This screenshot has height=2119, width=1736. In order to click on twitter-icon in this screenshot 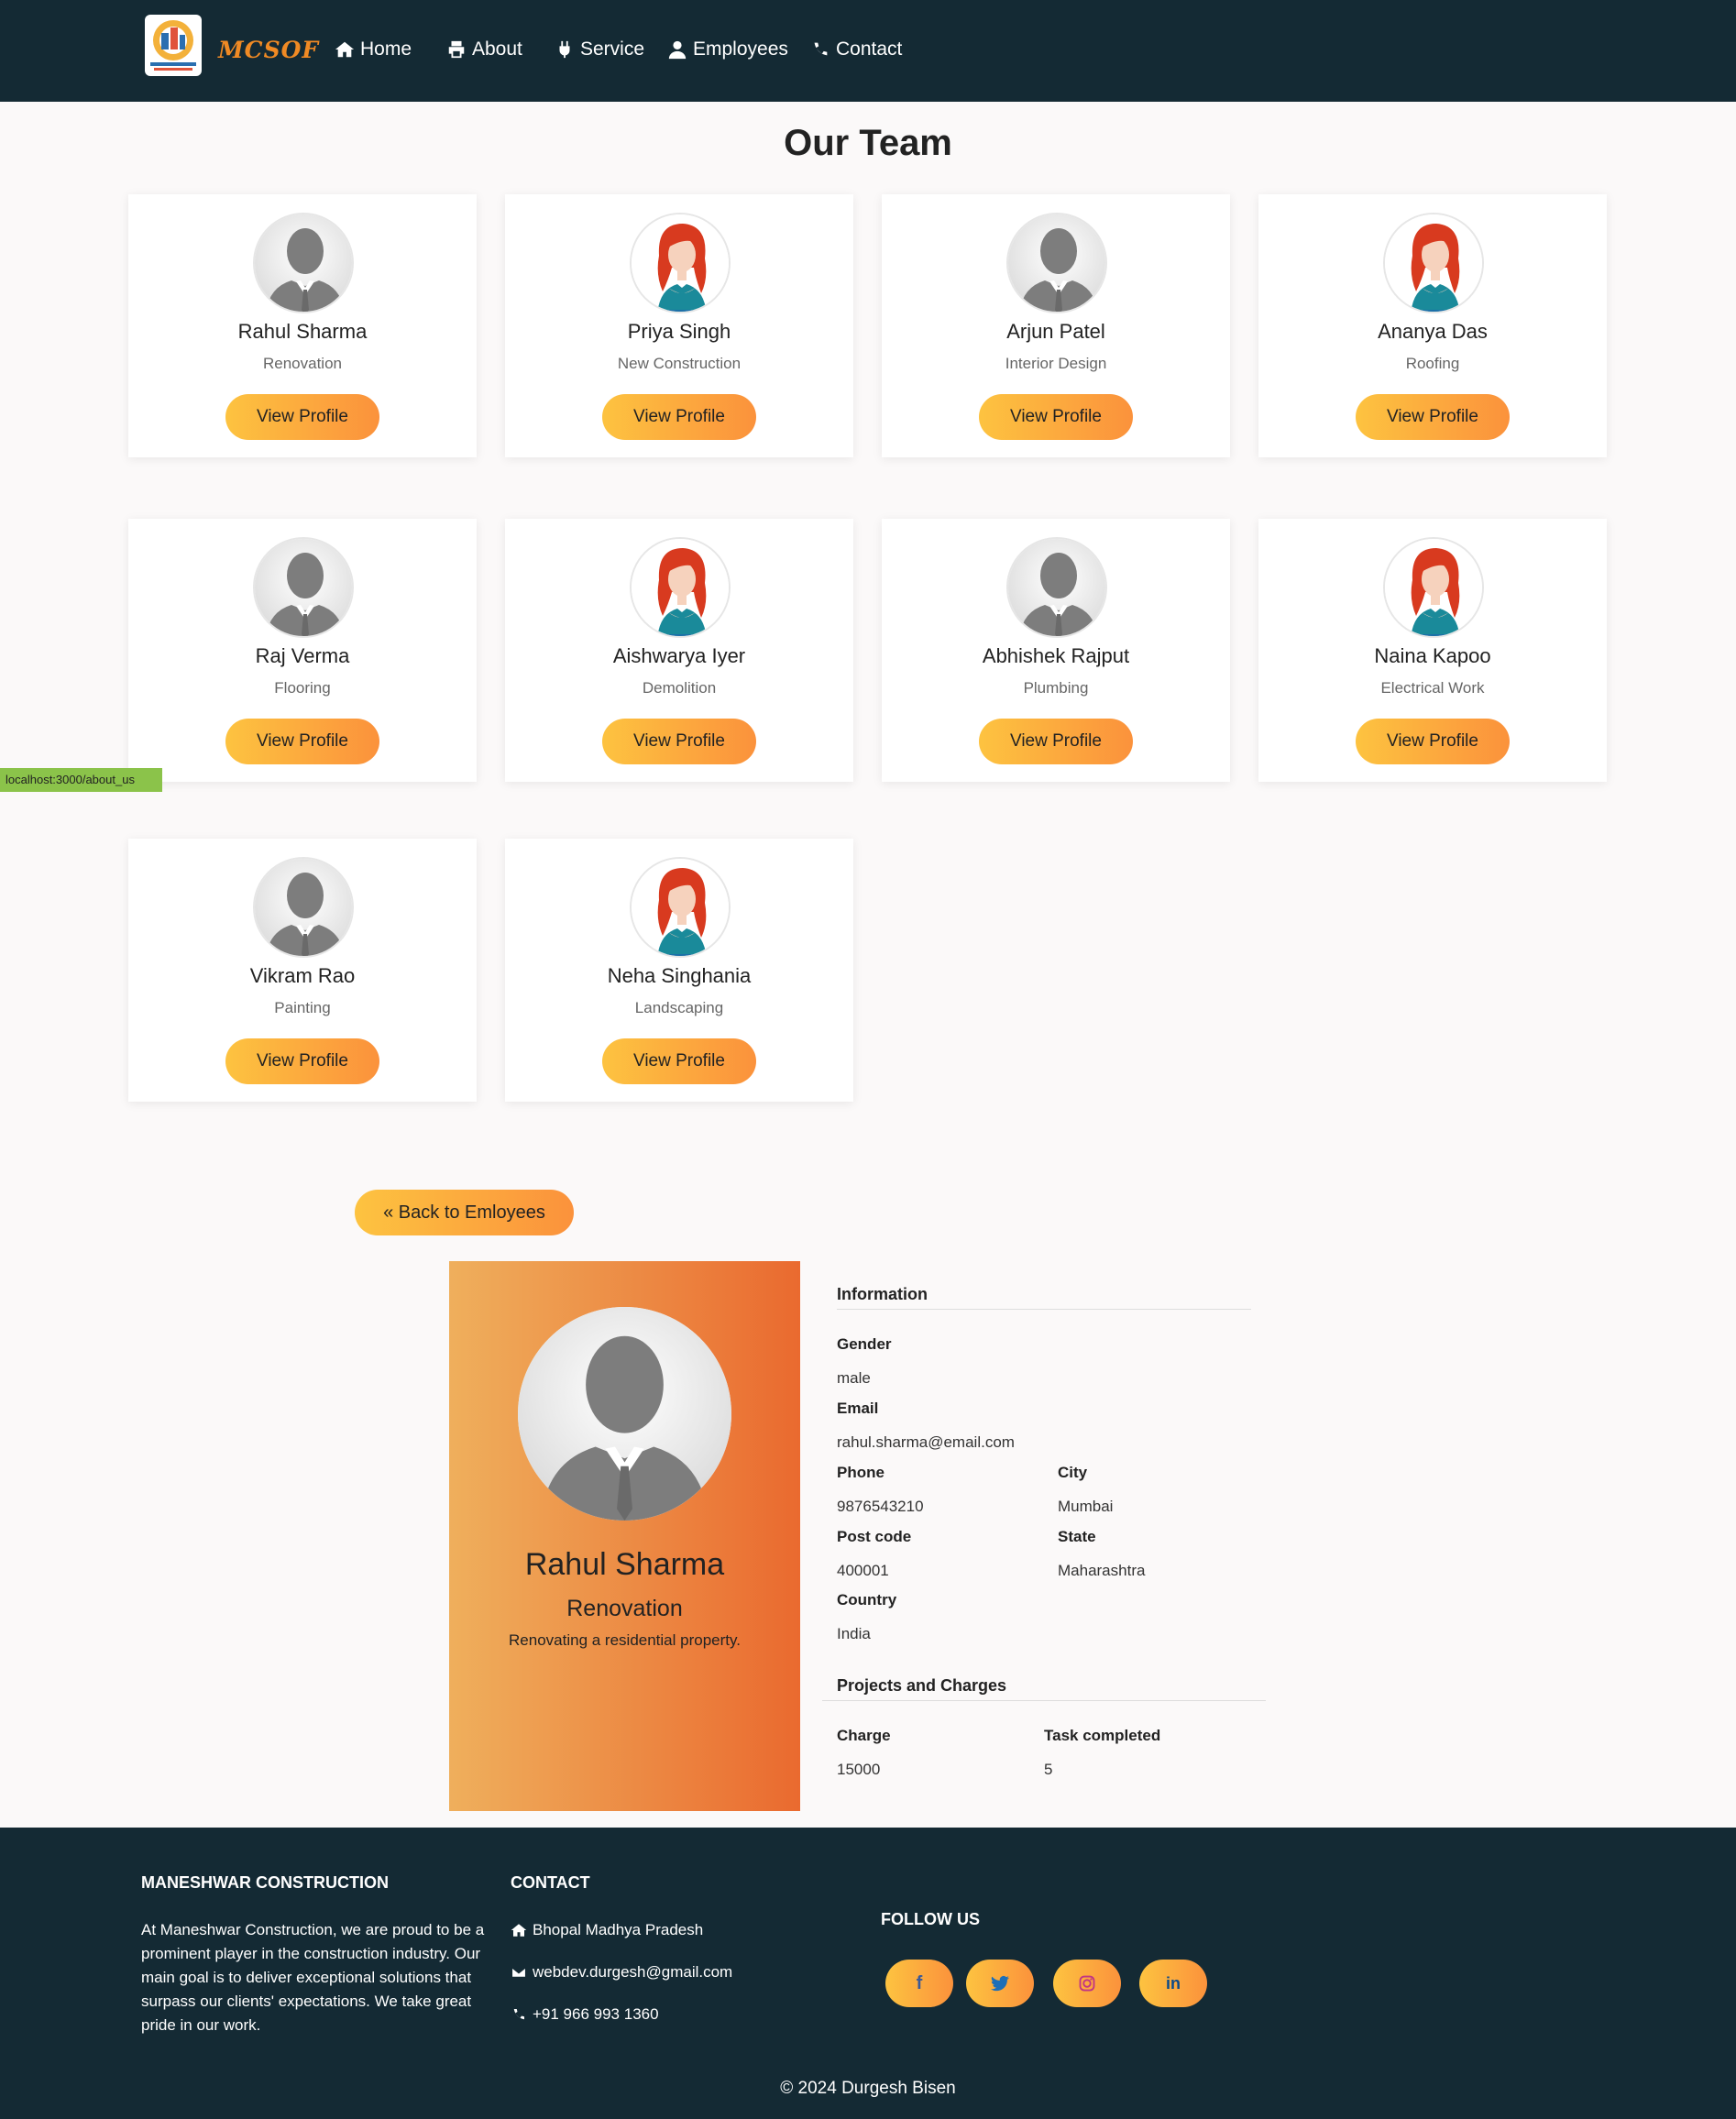, I will do `click(1000, 1983)`.